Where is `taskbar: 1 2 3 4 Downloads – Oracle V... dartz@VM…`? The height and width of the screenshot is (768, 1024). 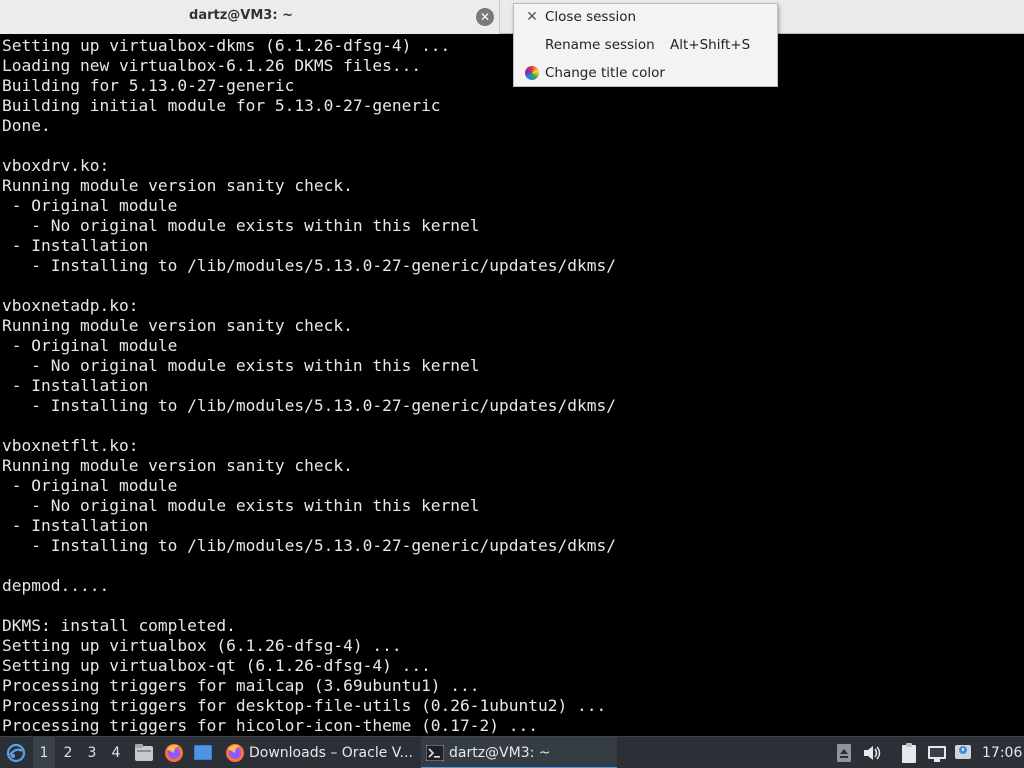
taskbar: 1 2 3 4 Downloads – Oracle V... dartz@VM… is located at coordinates (512, 752).